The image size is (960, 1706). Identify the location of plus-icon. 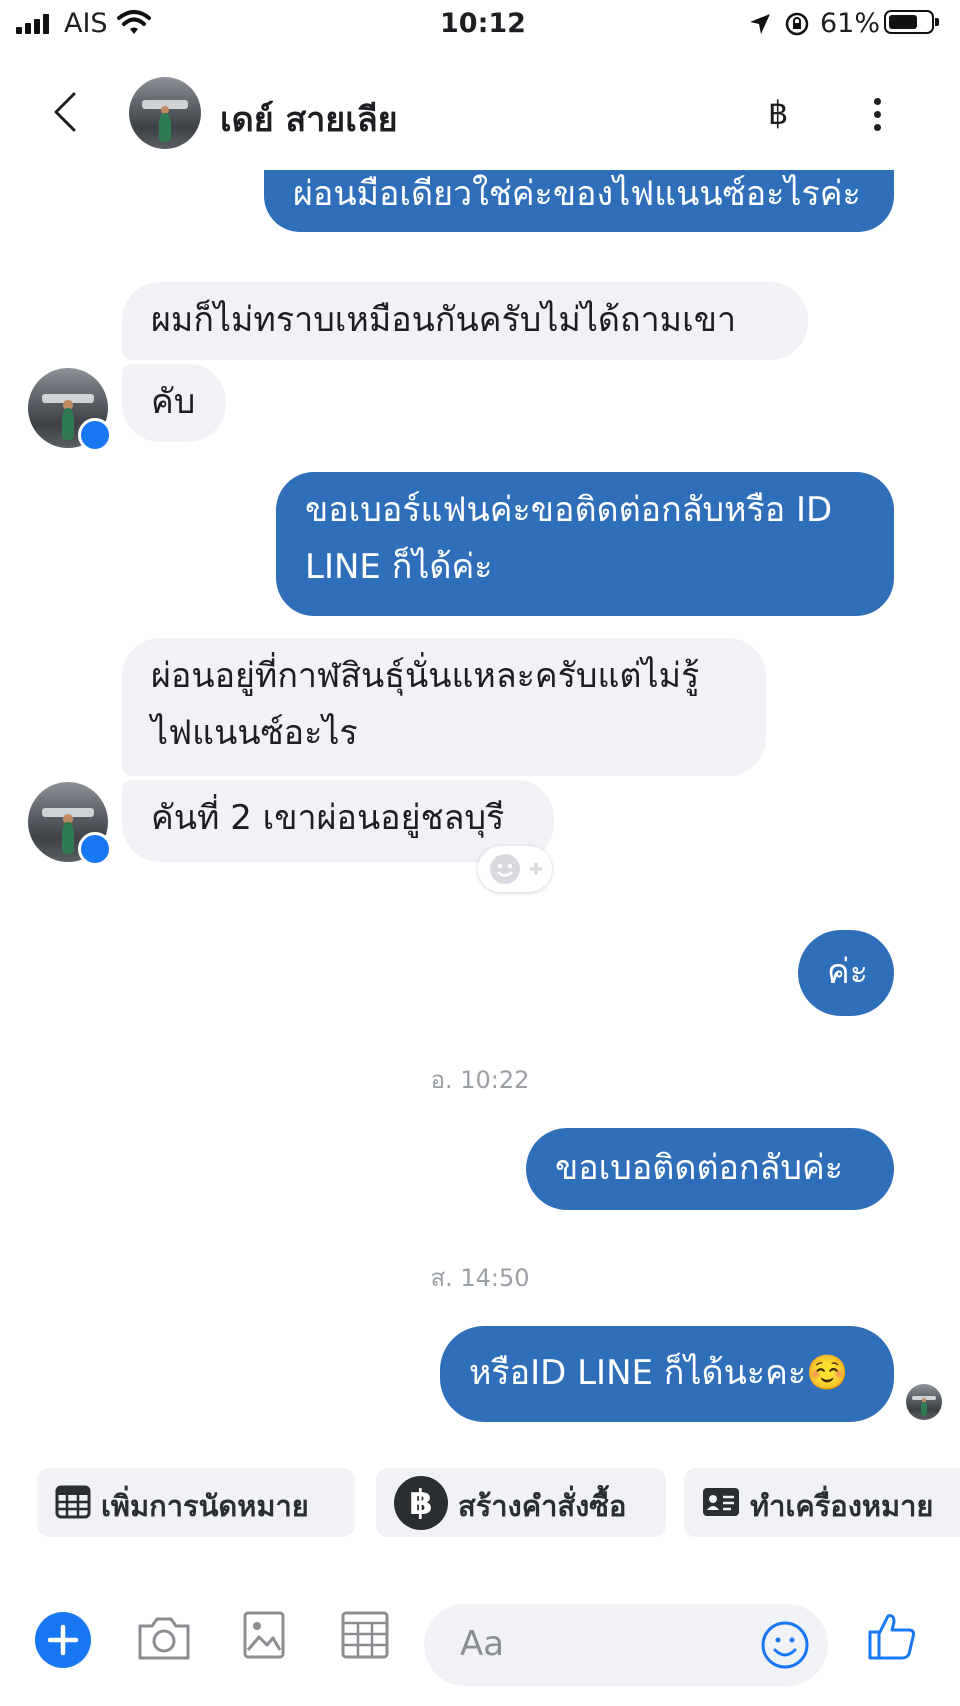
(63, 1640).